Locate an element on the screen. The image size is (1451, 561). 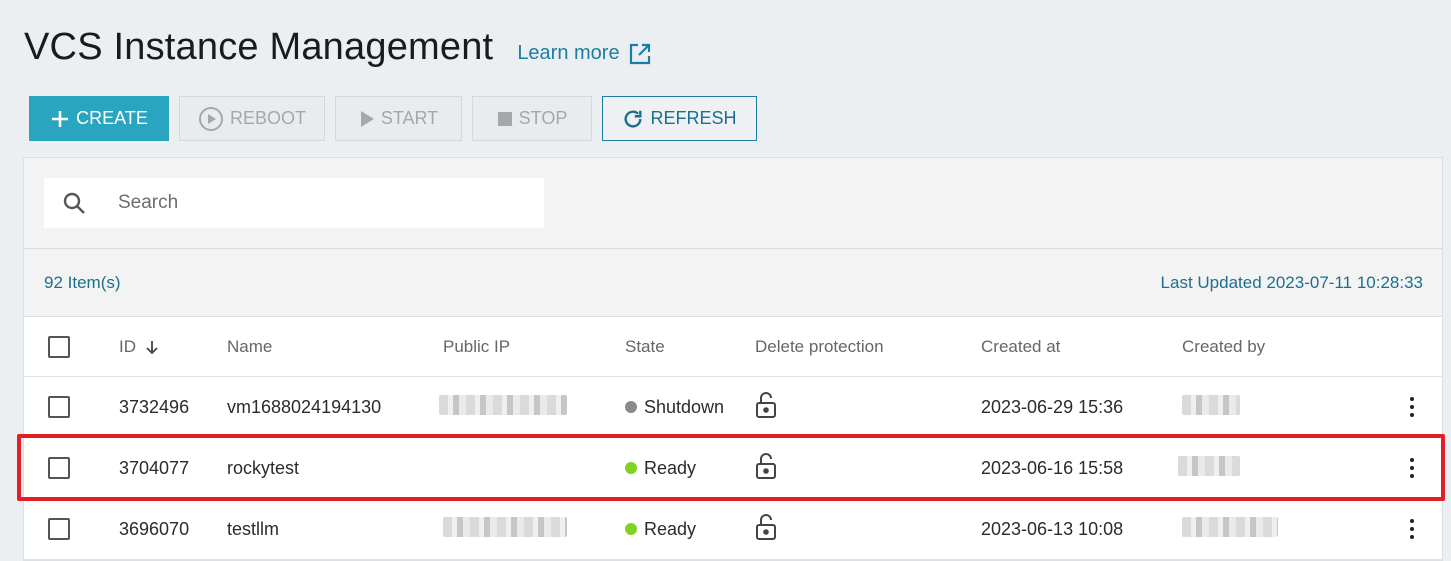
table-row: 3704077 rockytest Ready 2023-06-16 15:58 is located at coordinates (733, 468).